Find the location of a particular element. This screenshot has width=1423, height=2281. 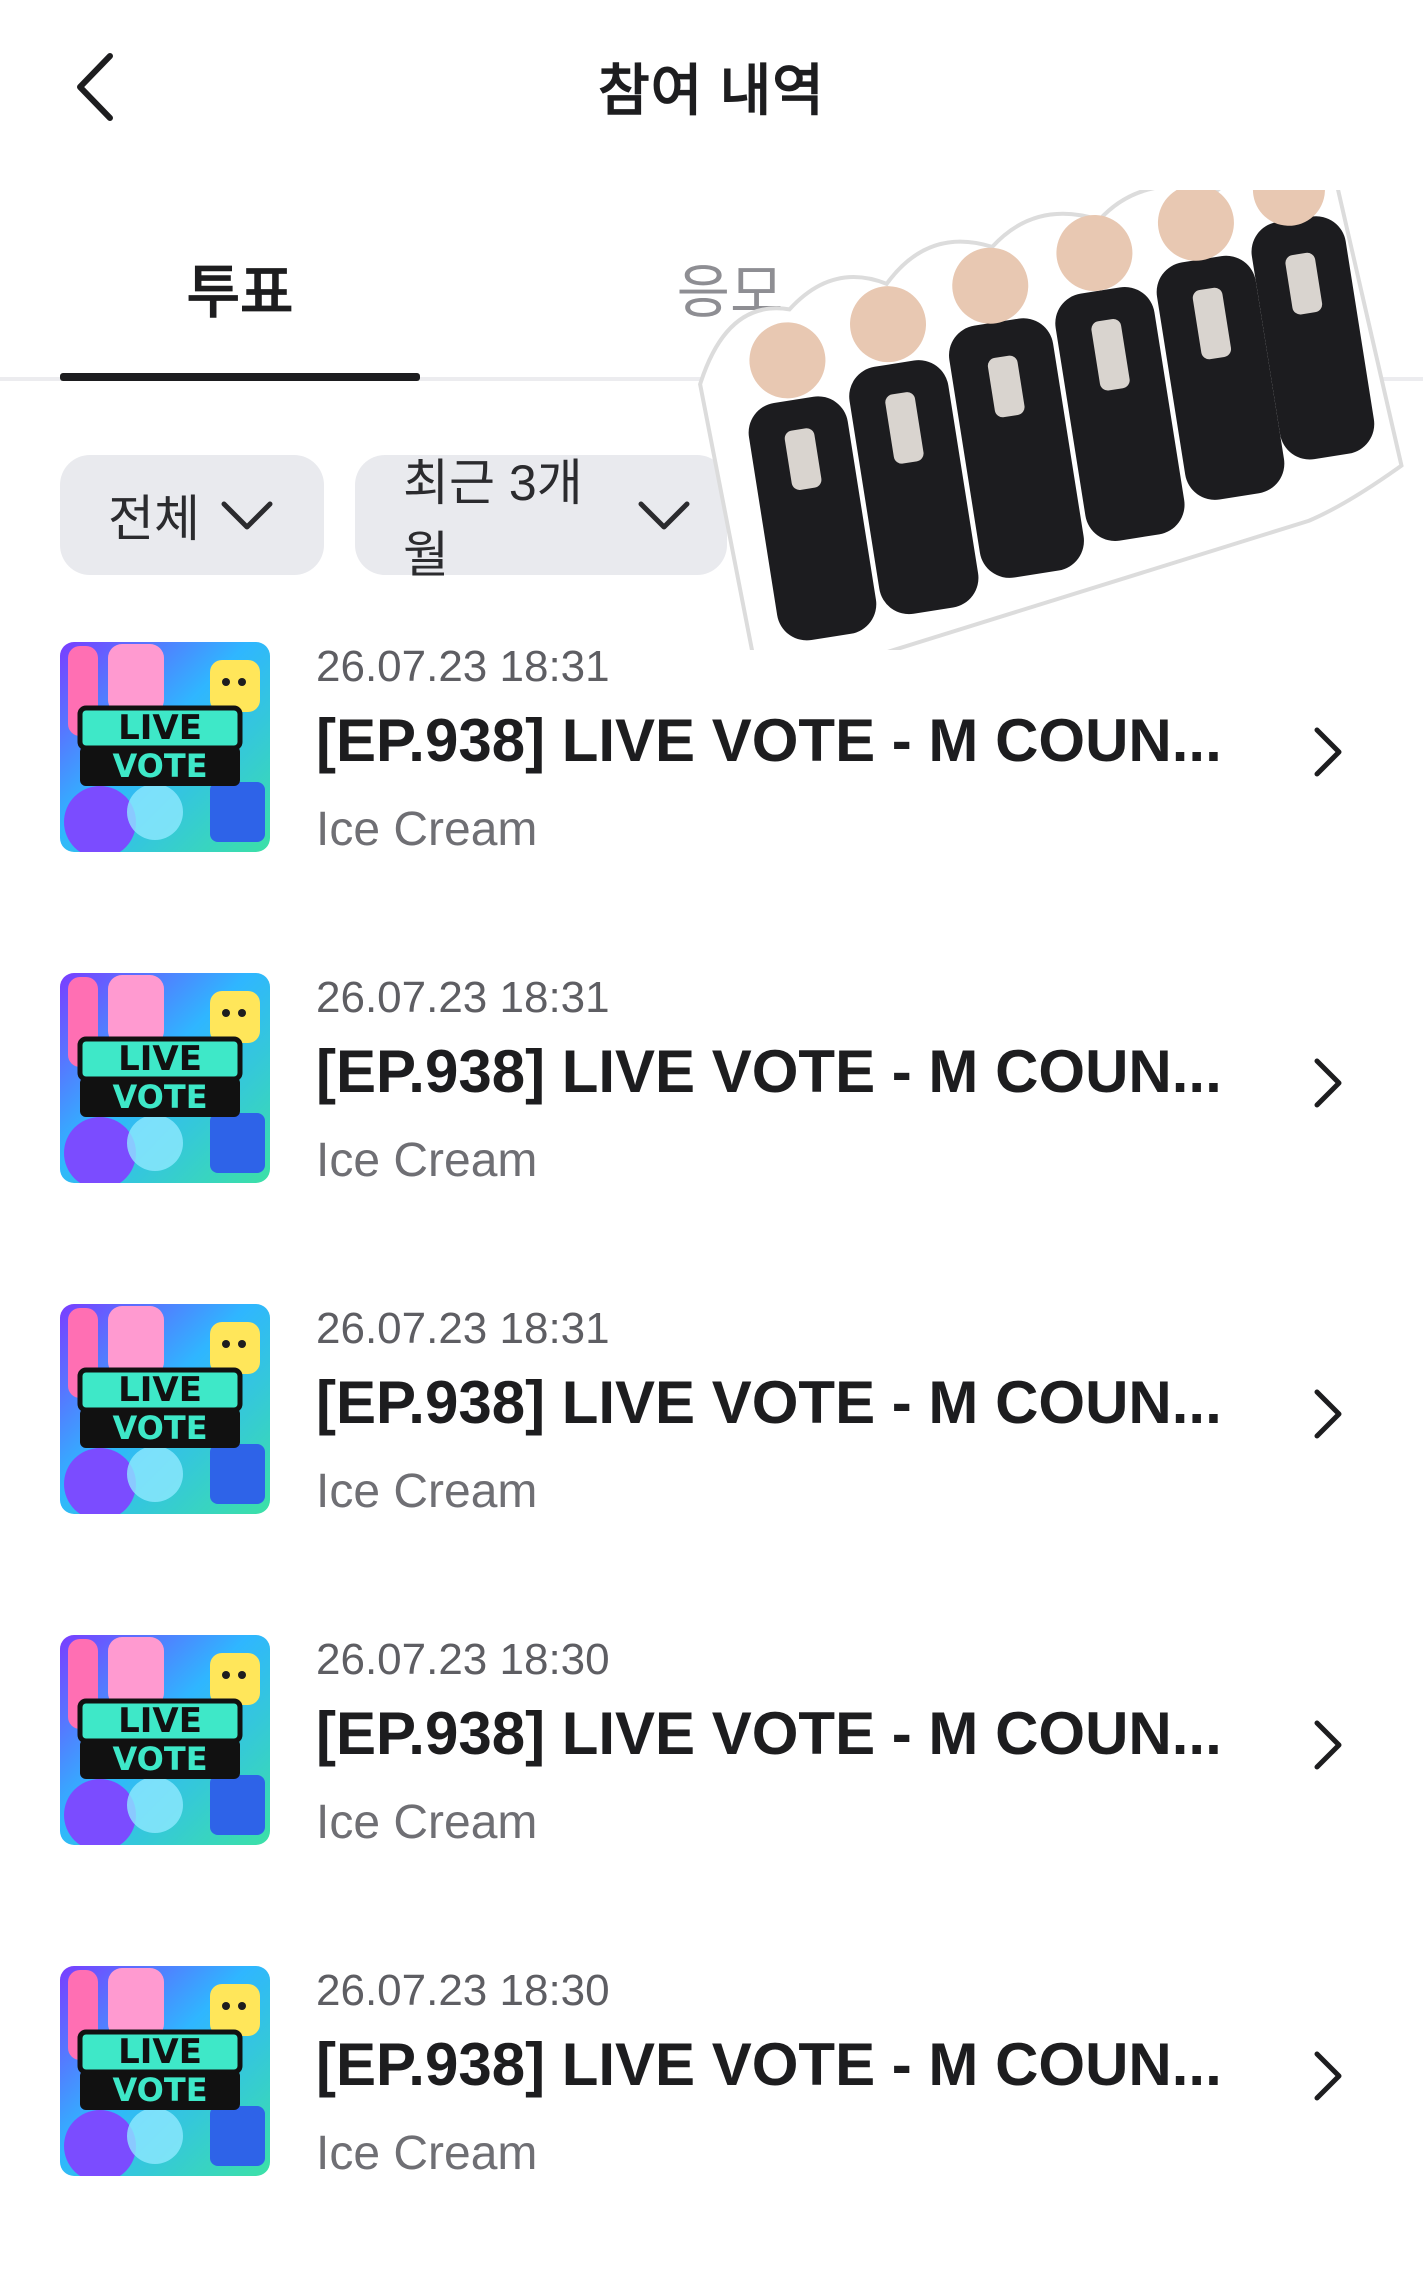

filter-period-dropdown: 최근 3개월 is located at coordinates (541, 519).